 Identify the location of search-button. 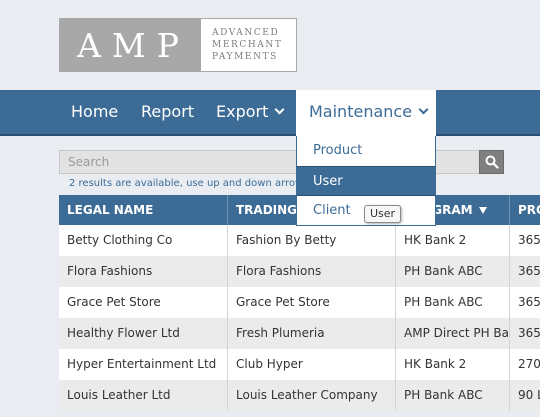
(491, 162).